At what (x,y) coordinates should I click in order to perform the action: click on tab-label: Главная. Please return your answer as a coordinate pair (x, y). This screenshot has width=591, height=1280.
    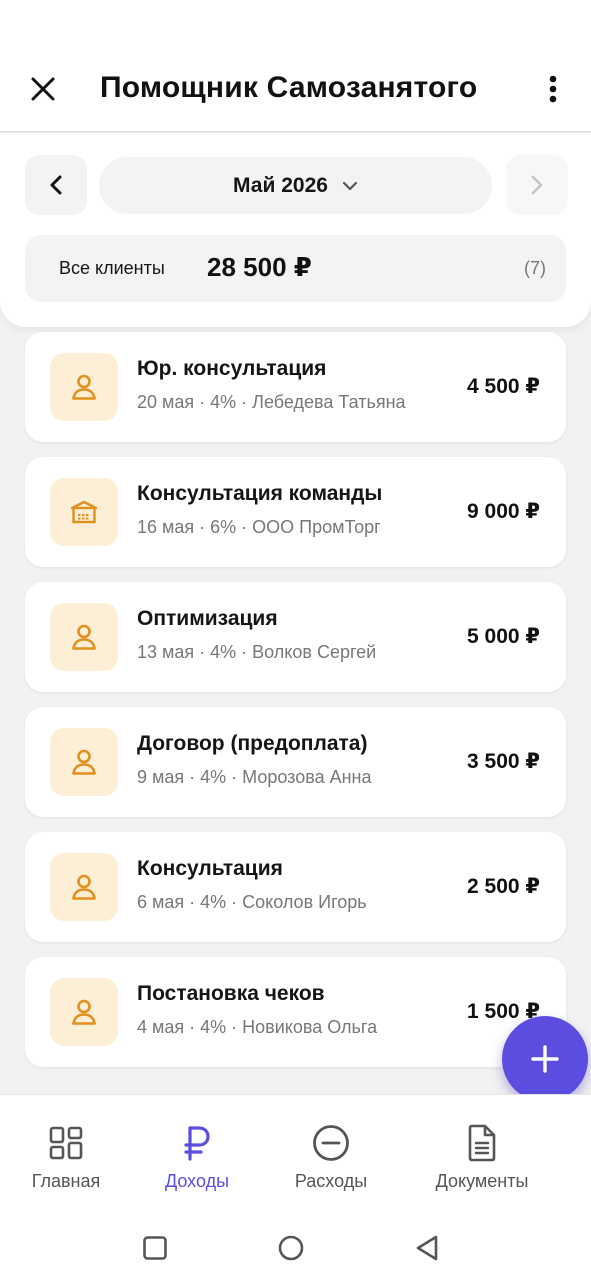
    Looking at the image, I should click on (66, 1181).